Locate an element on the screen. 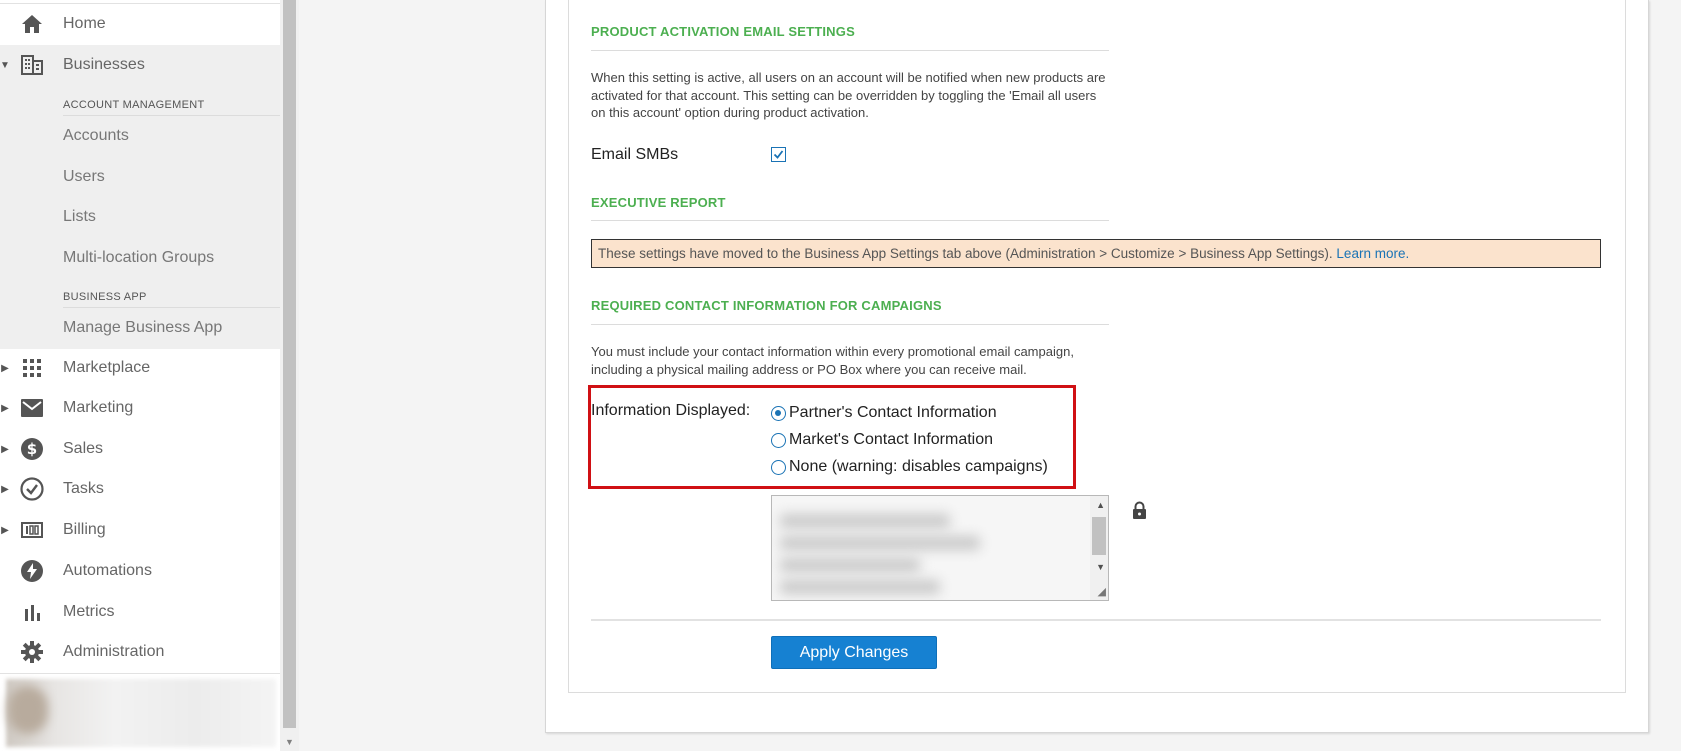  checkmark-icon is located at coordinates (778, 154).